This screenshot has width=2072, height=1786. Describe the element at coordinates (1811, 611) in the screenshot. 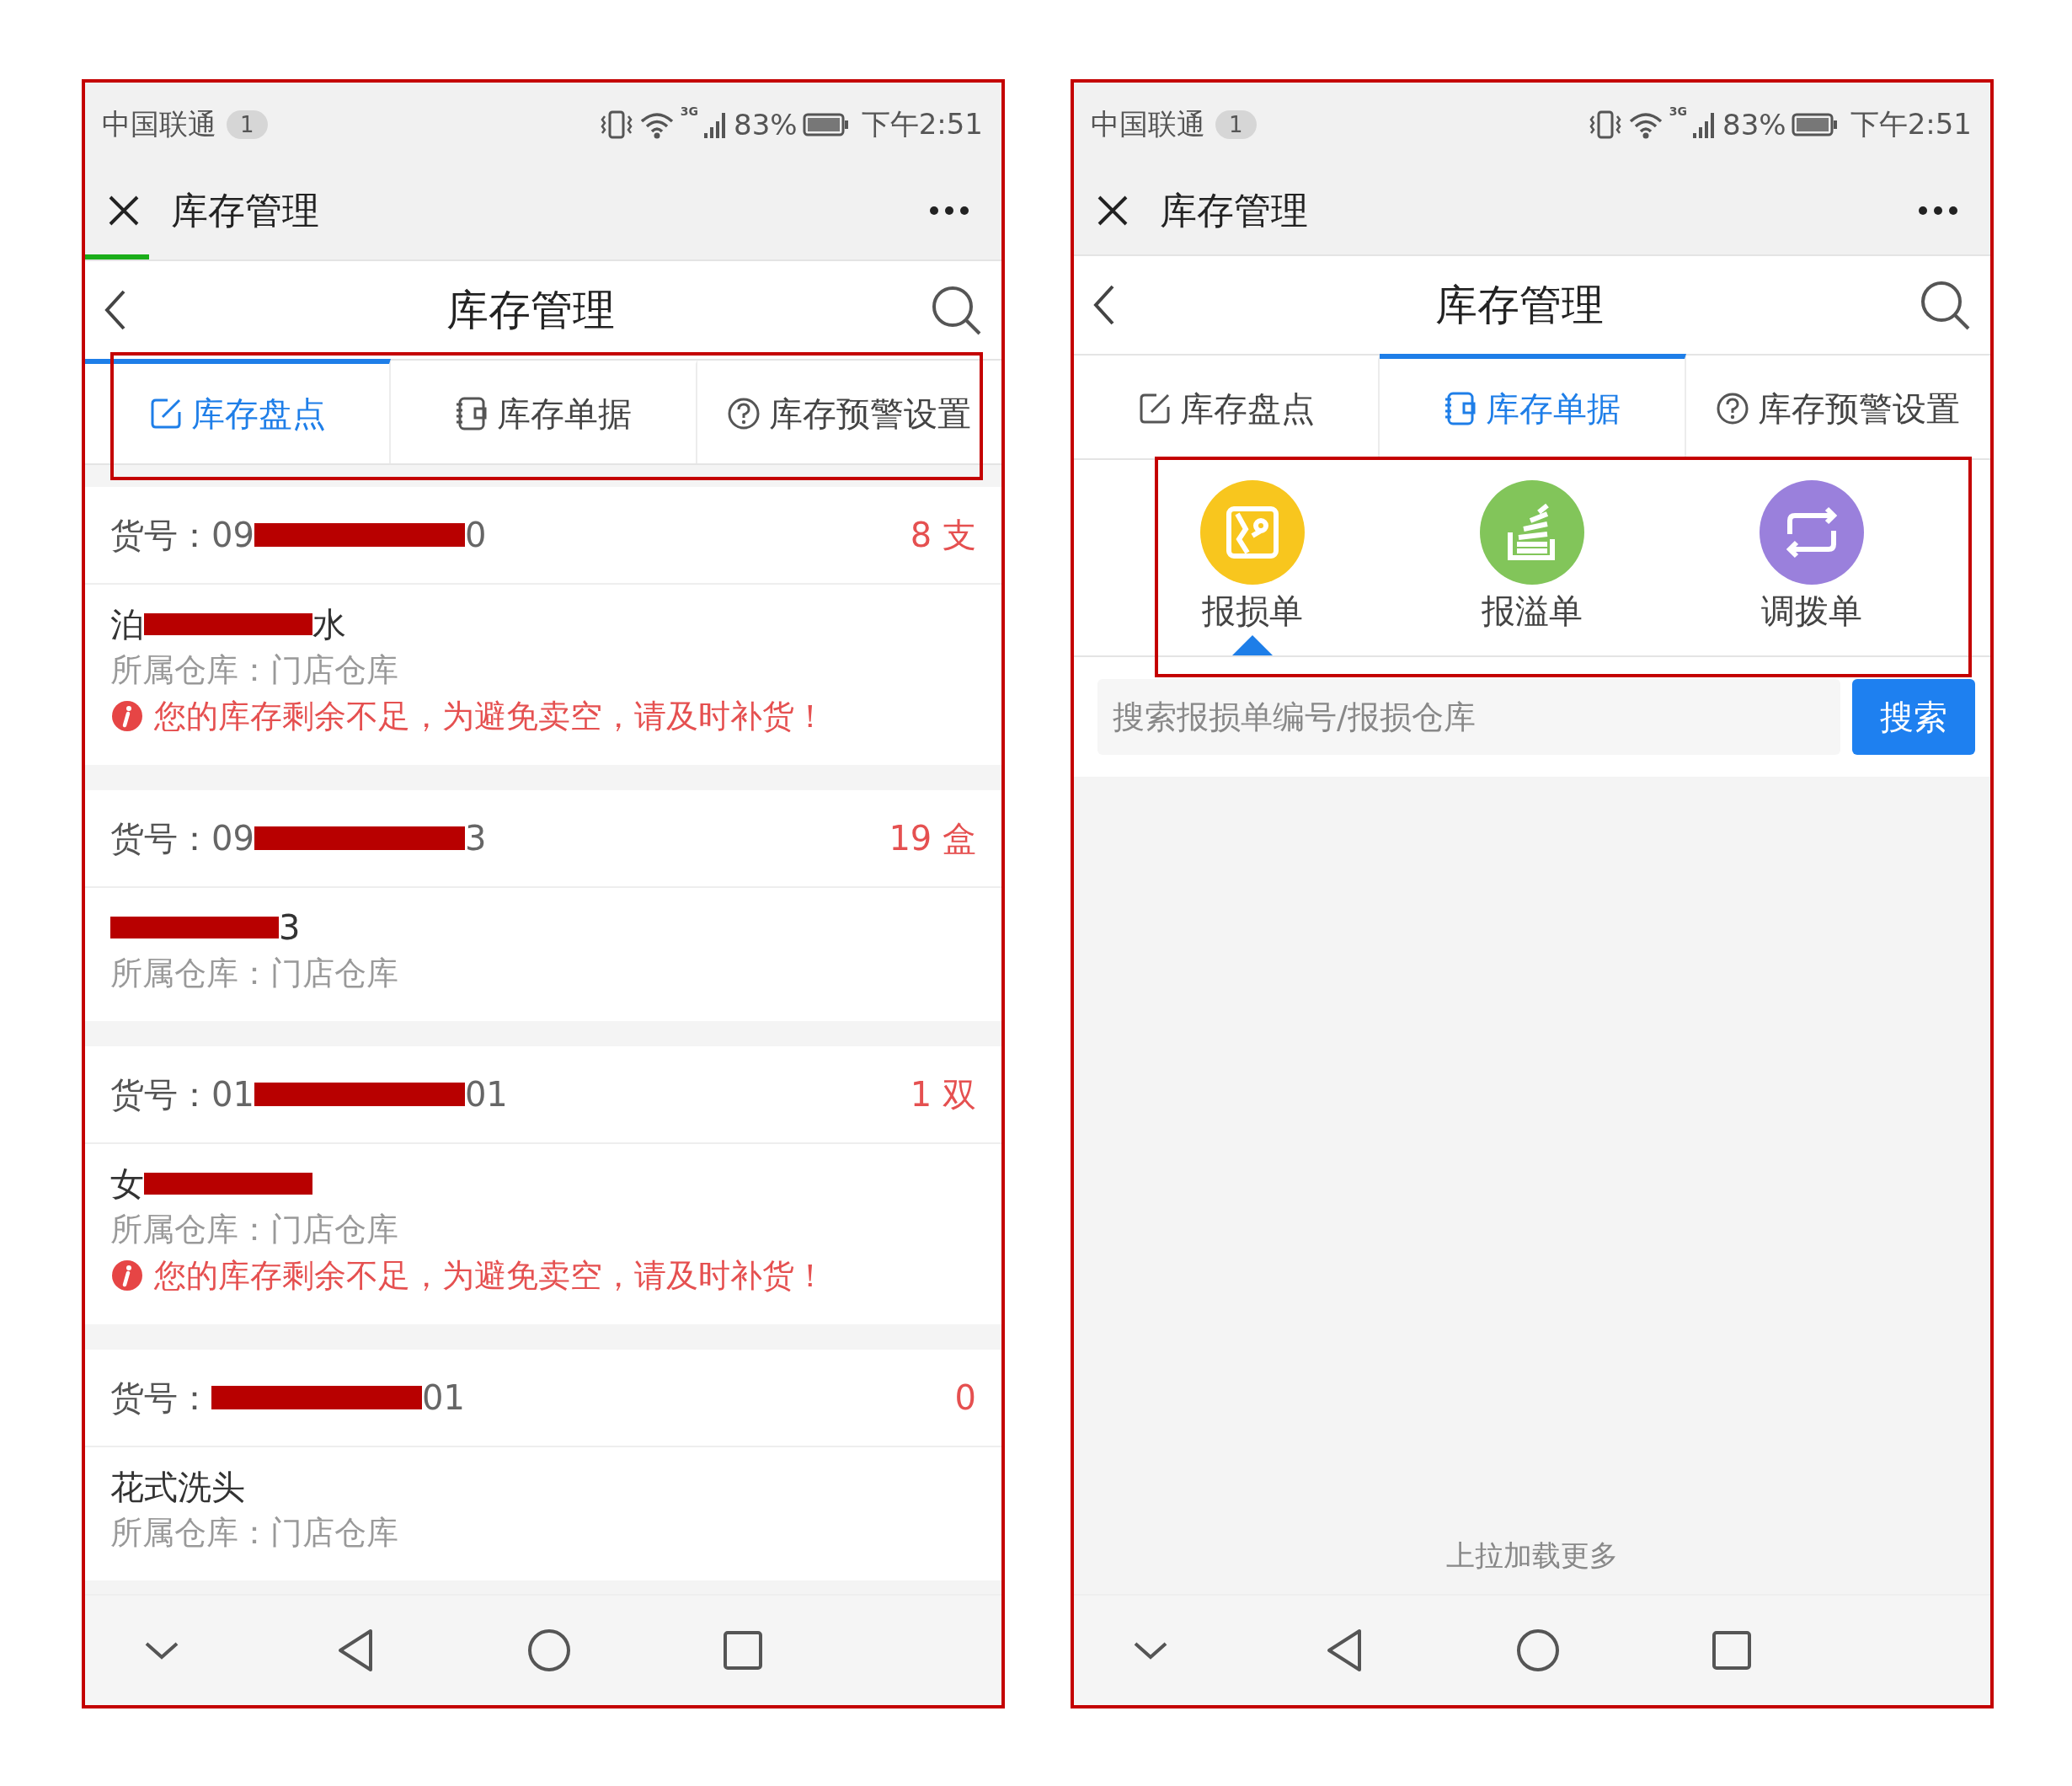

I see `document-type-label: 调拨单` at that location.